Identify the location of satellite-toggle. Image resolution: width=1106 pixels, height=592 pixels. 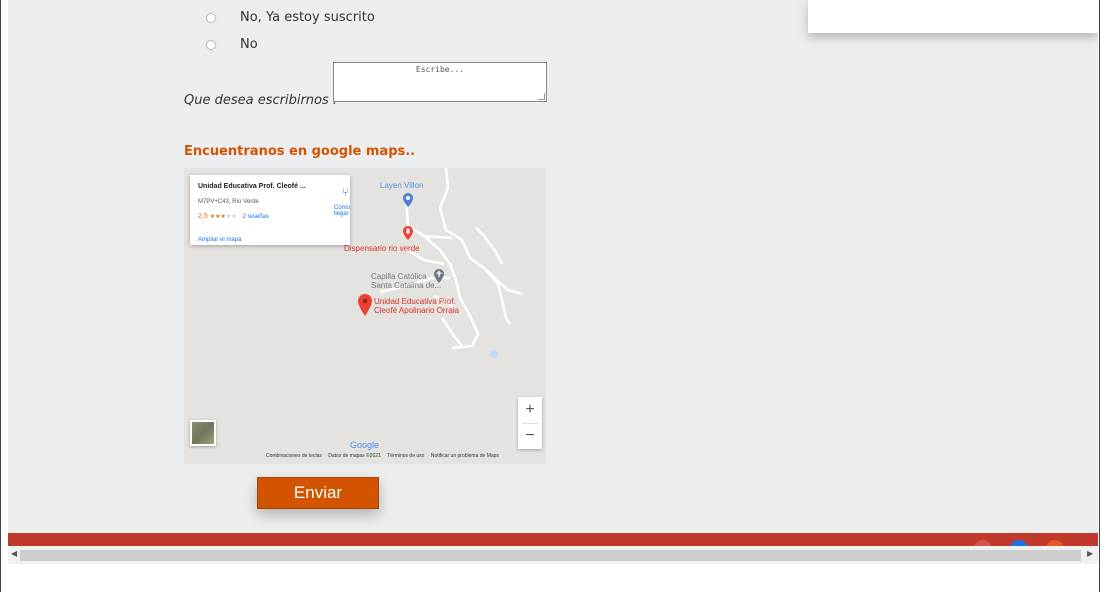
(203, 433).